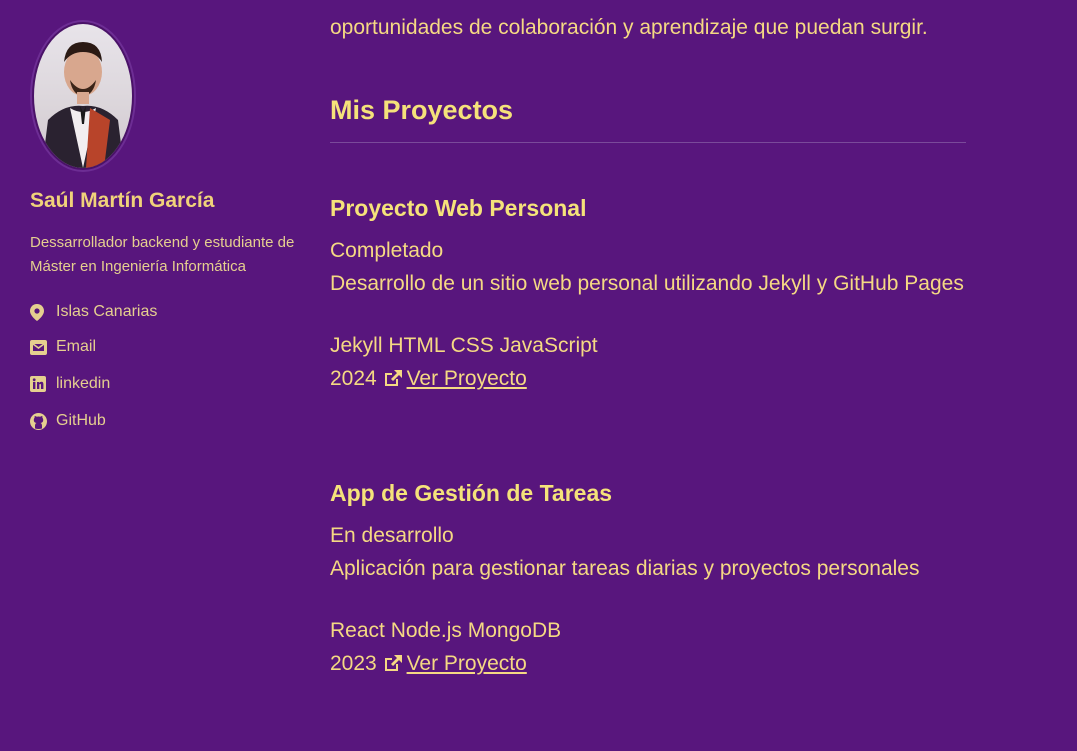  What do you see at coordinates (446, 630) in the screenshot?
I see `project-tech: React Node.js MongoDB` at bounding box center [446, 630].